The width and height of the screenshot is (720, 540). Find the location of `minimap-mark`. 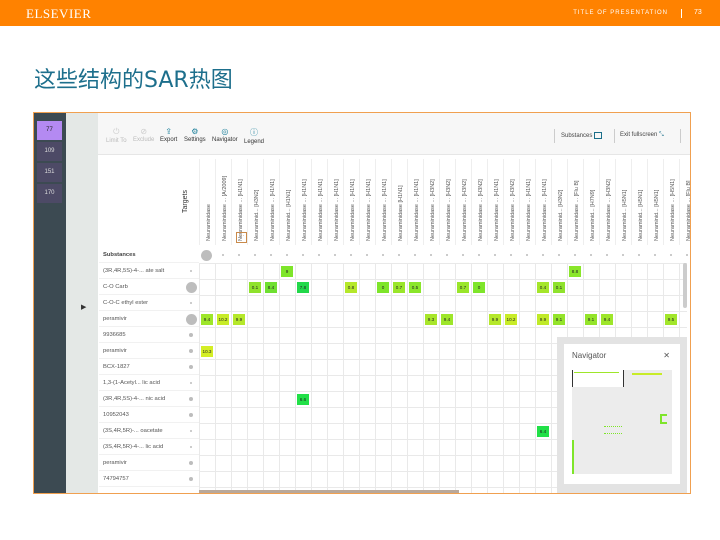

minimap-mark is located at coordinates (613, 430).